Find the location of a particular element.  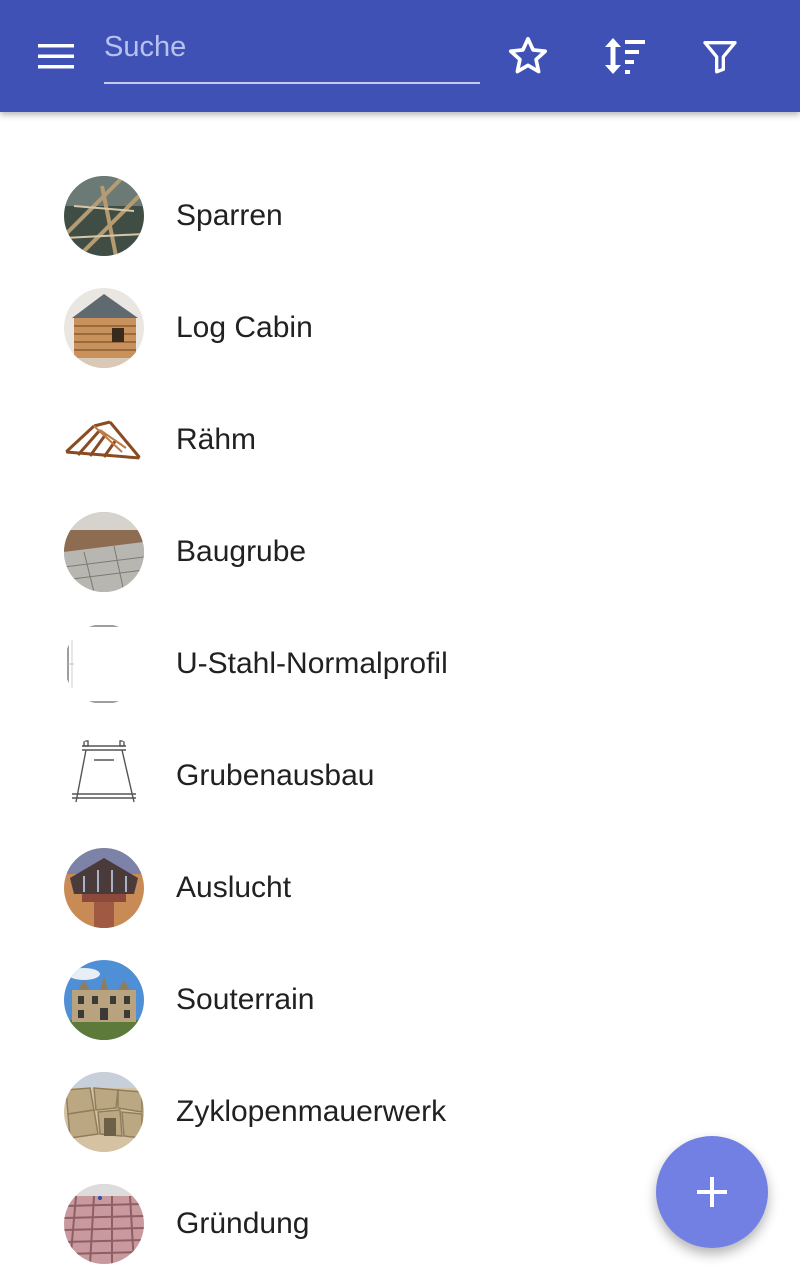

star-outline-icon is located at coordinates (528, 55).